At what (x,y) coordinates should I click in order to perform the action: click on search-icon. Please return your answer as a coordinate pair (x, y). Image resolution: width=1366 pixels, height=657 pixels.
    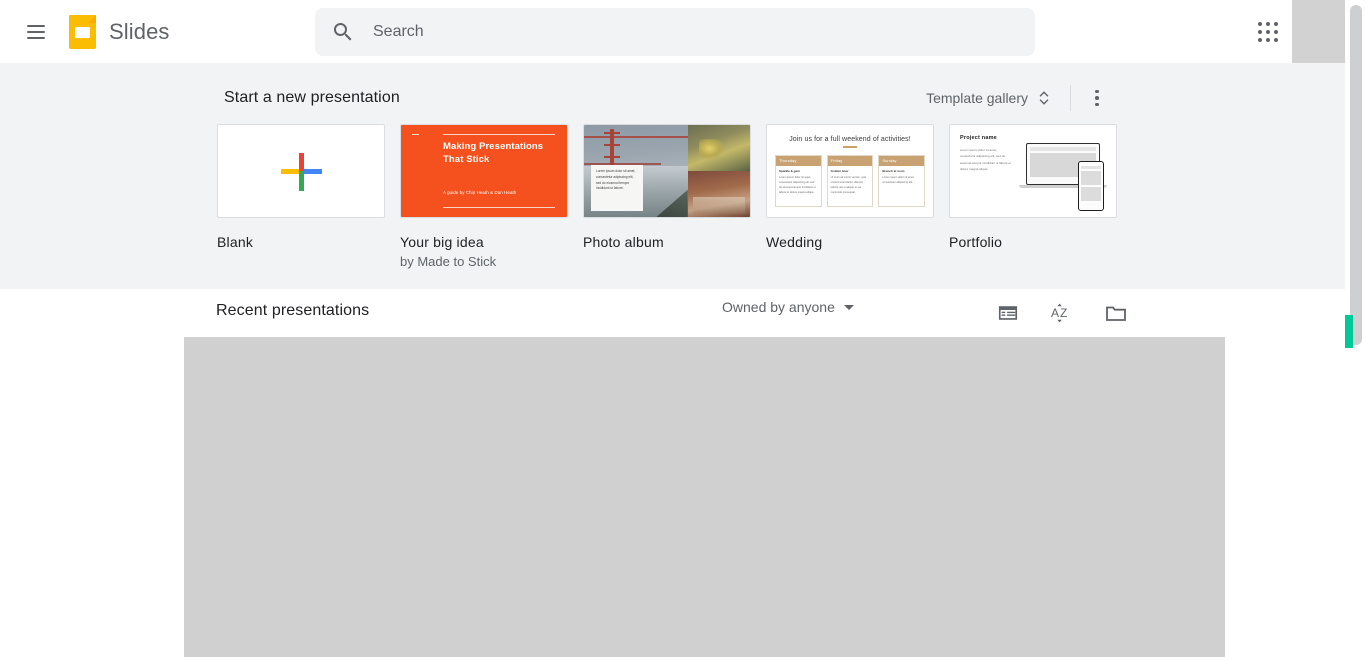
    Looking at the image, I should click on (343, 32).